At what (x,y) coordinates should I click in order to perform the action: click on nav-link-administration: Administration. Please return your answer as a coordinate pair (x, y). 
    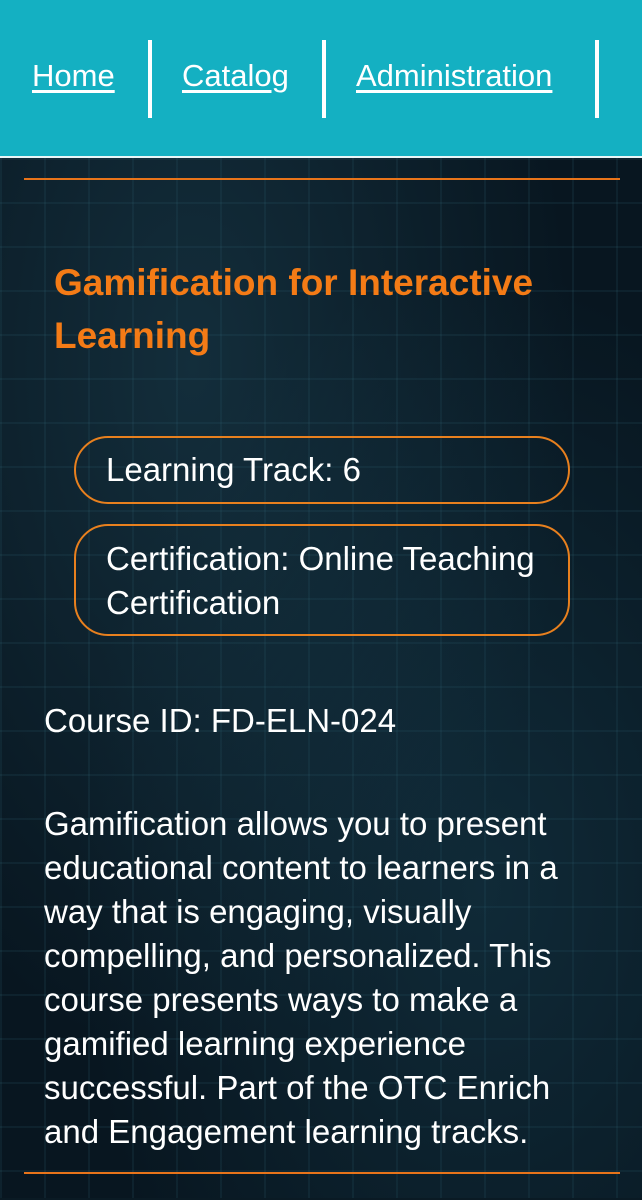
    Looking at the image, I should click on (454, 76).